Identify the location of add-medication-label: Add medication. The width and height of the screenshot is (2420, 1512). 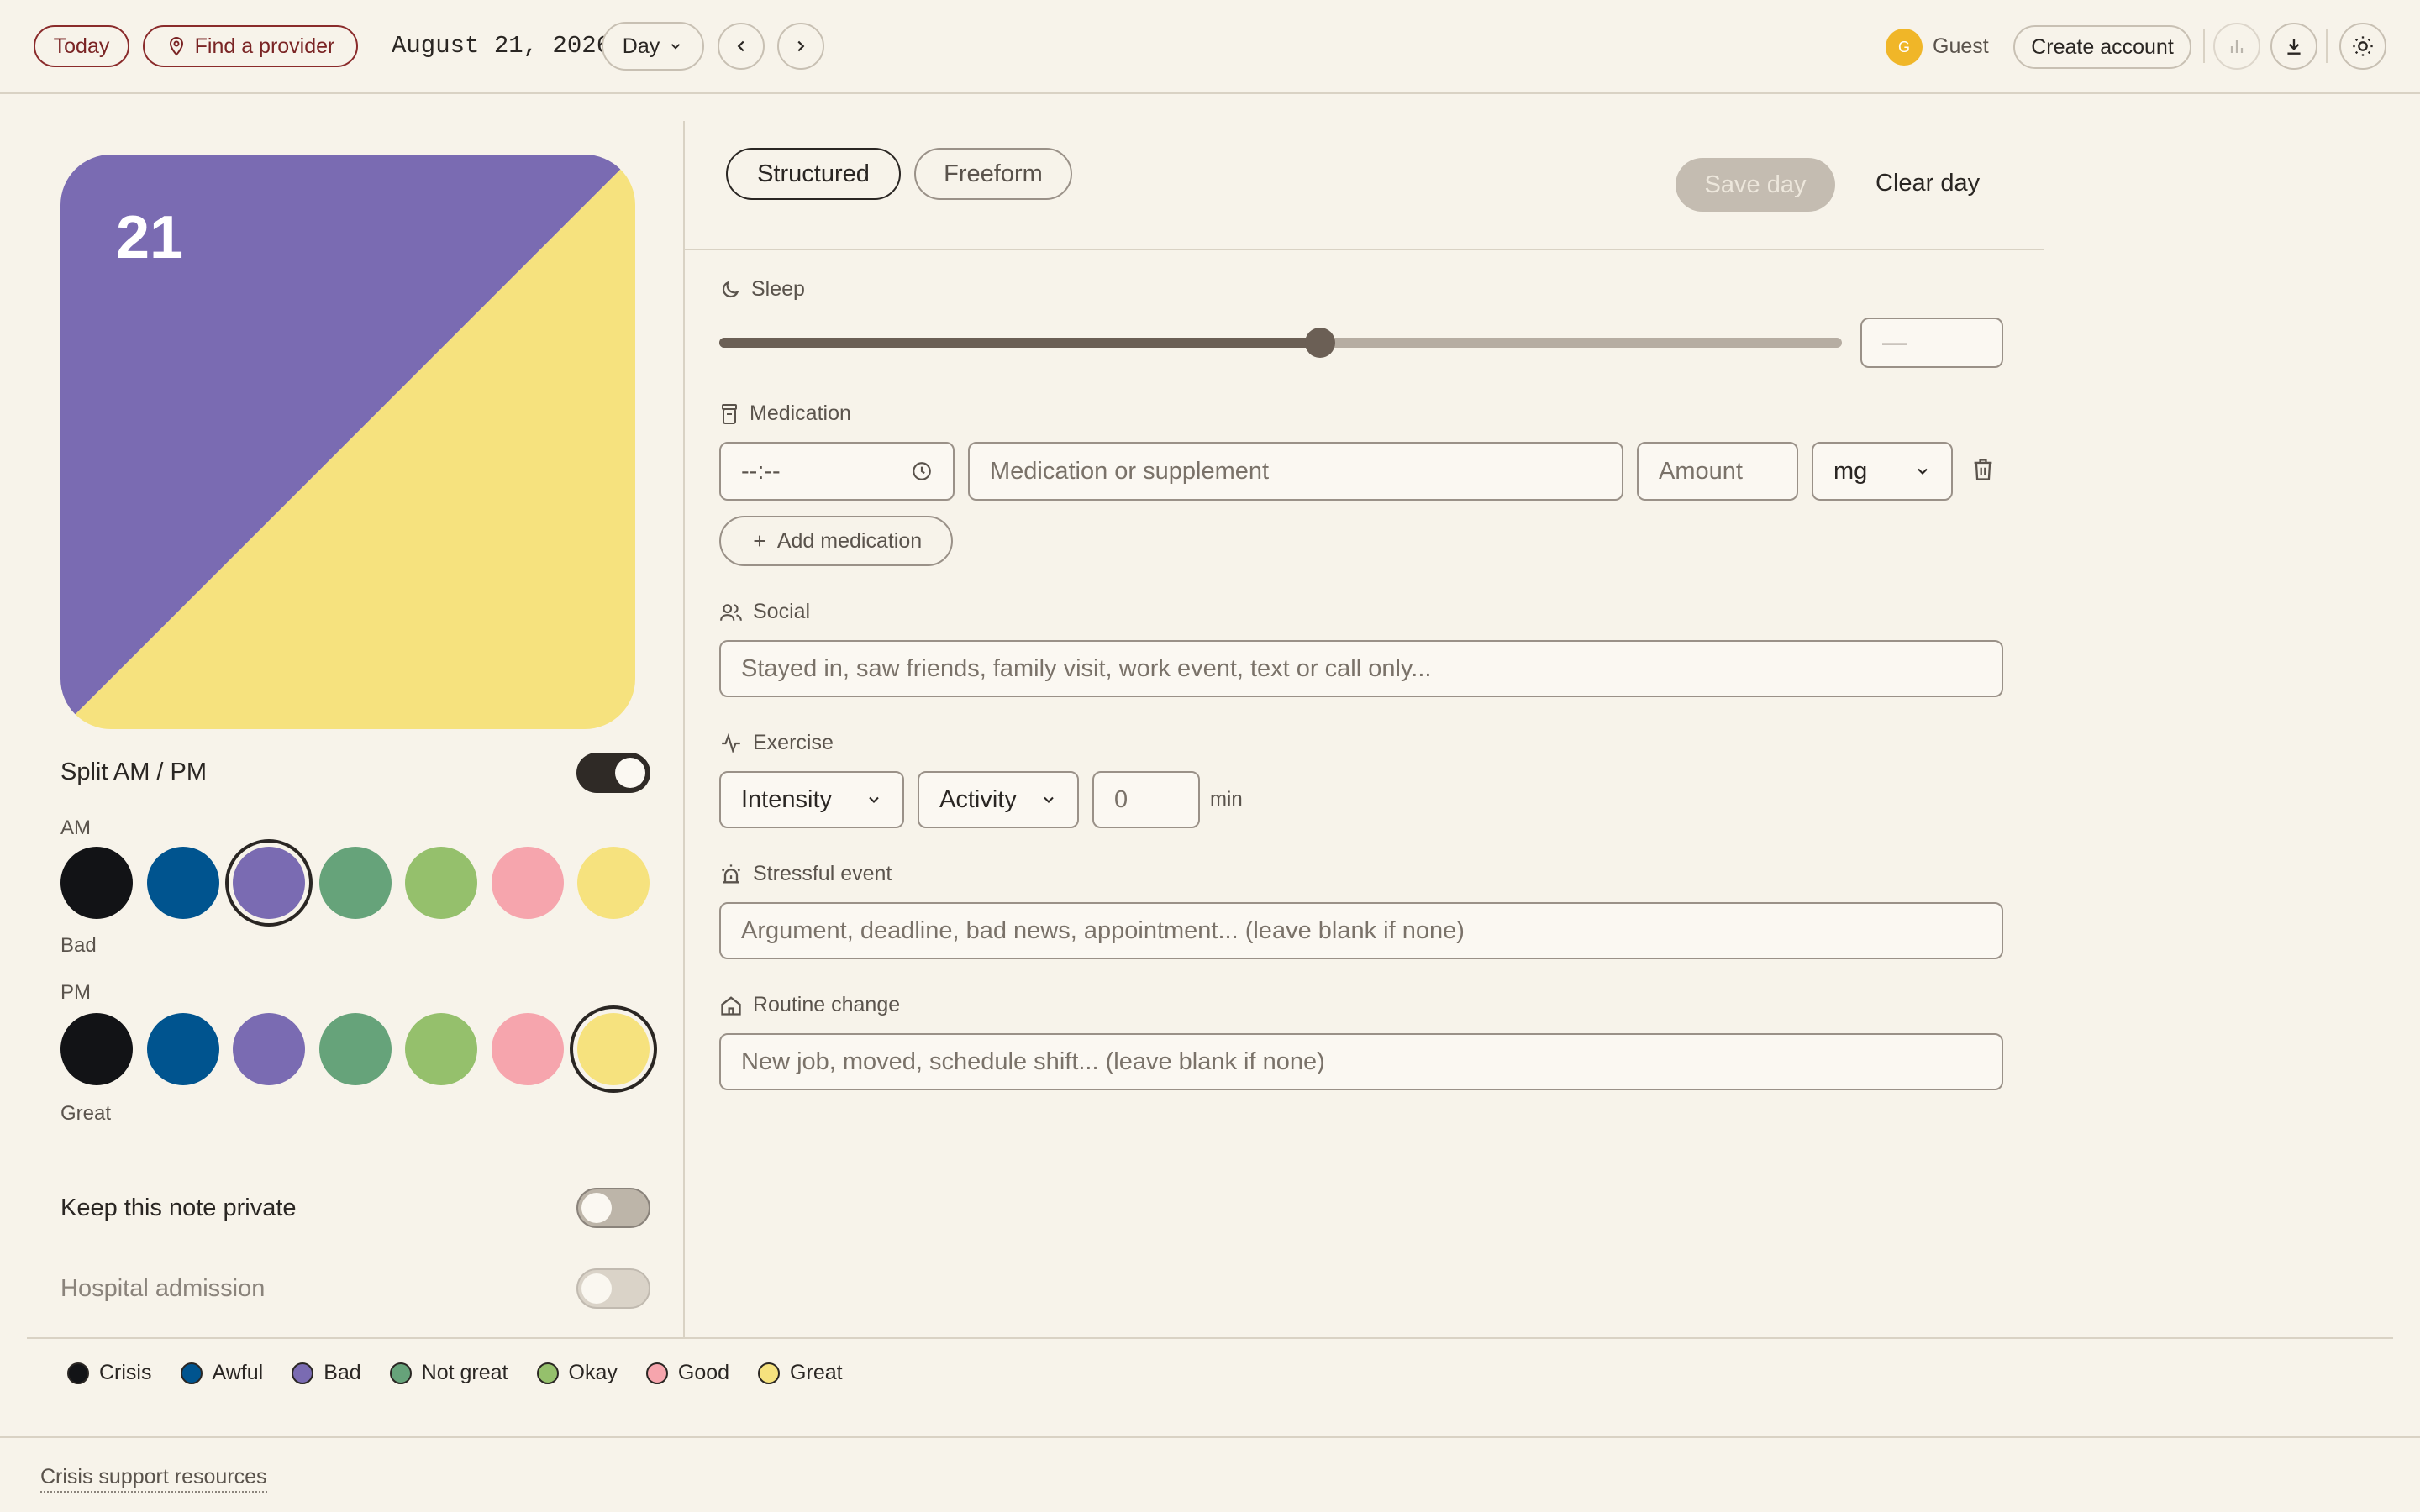
(849, 540).